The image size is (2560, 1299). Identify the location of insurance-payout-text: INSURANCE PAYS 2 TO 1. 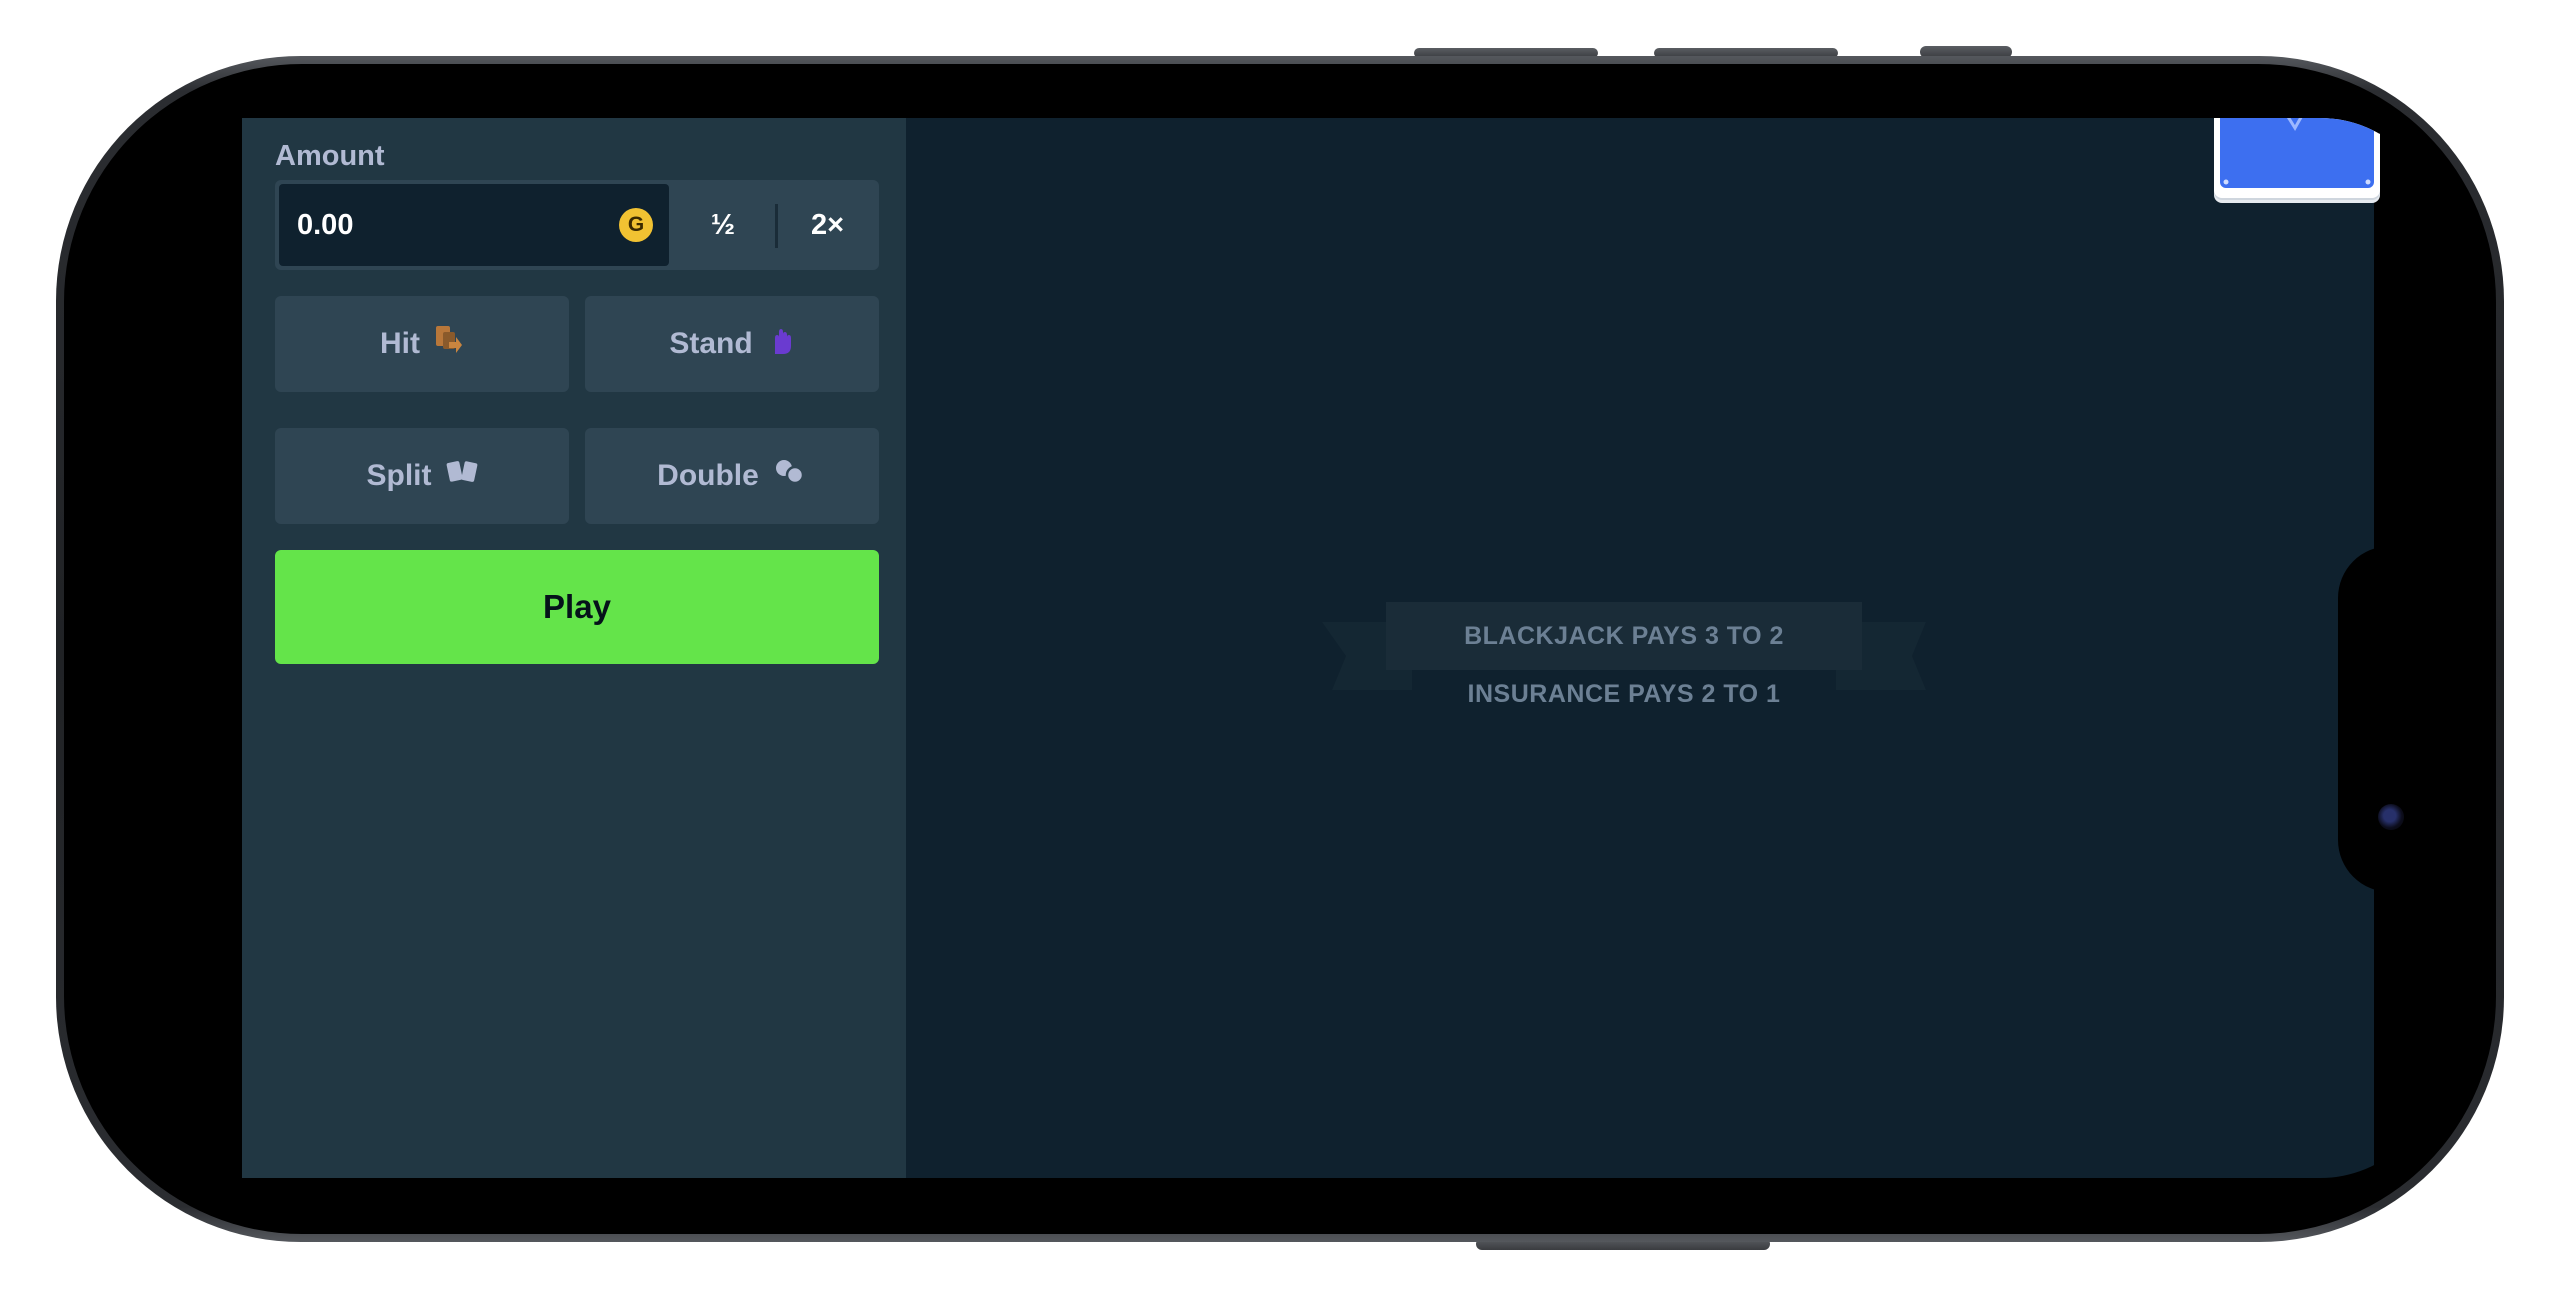
(1624, 694).